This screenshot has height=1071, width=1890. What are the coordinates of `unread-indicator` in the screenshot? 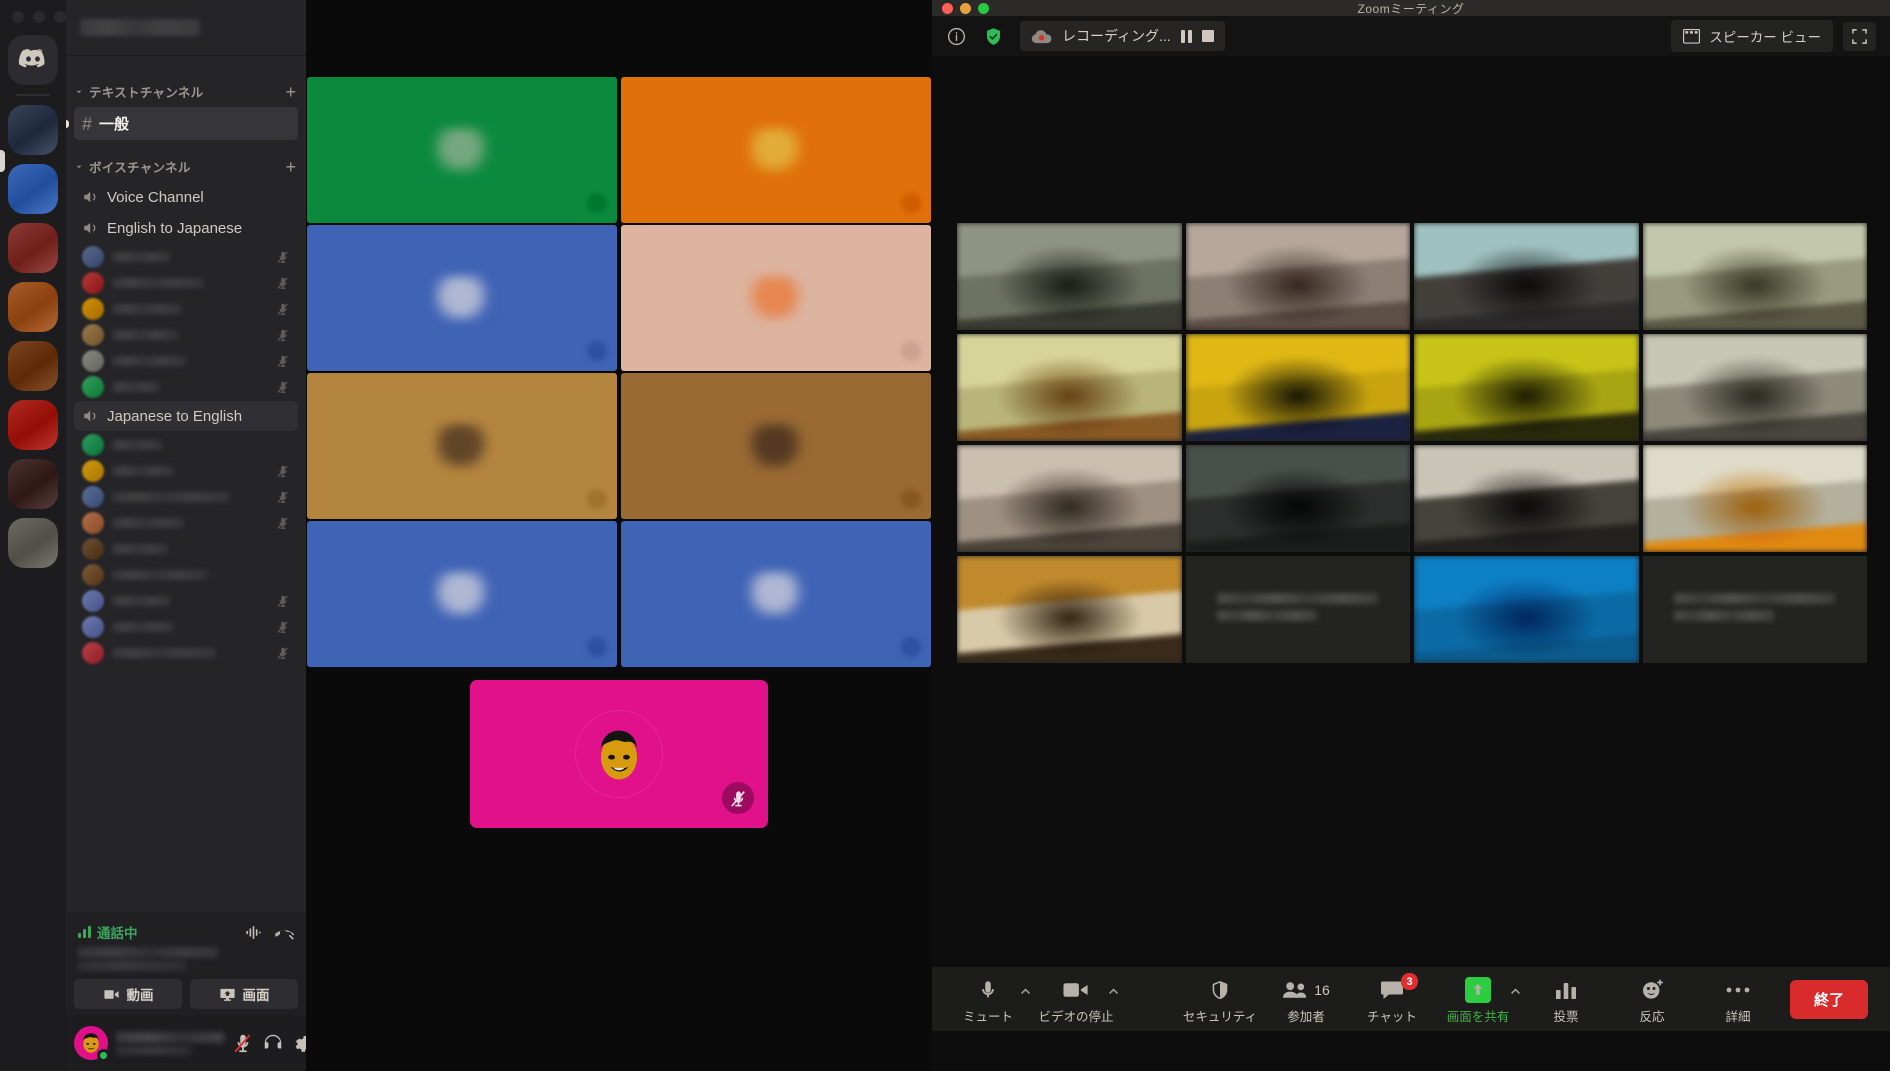 It's located at (67, 123).